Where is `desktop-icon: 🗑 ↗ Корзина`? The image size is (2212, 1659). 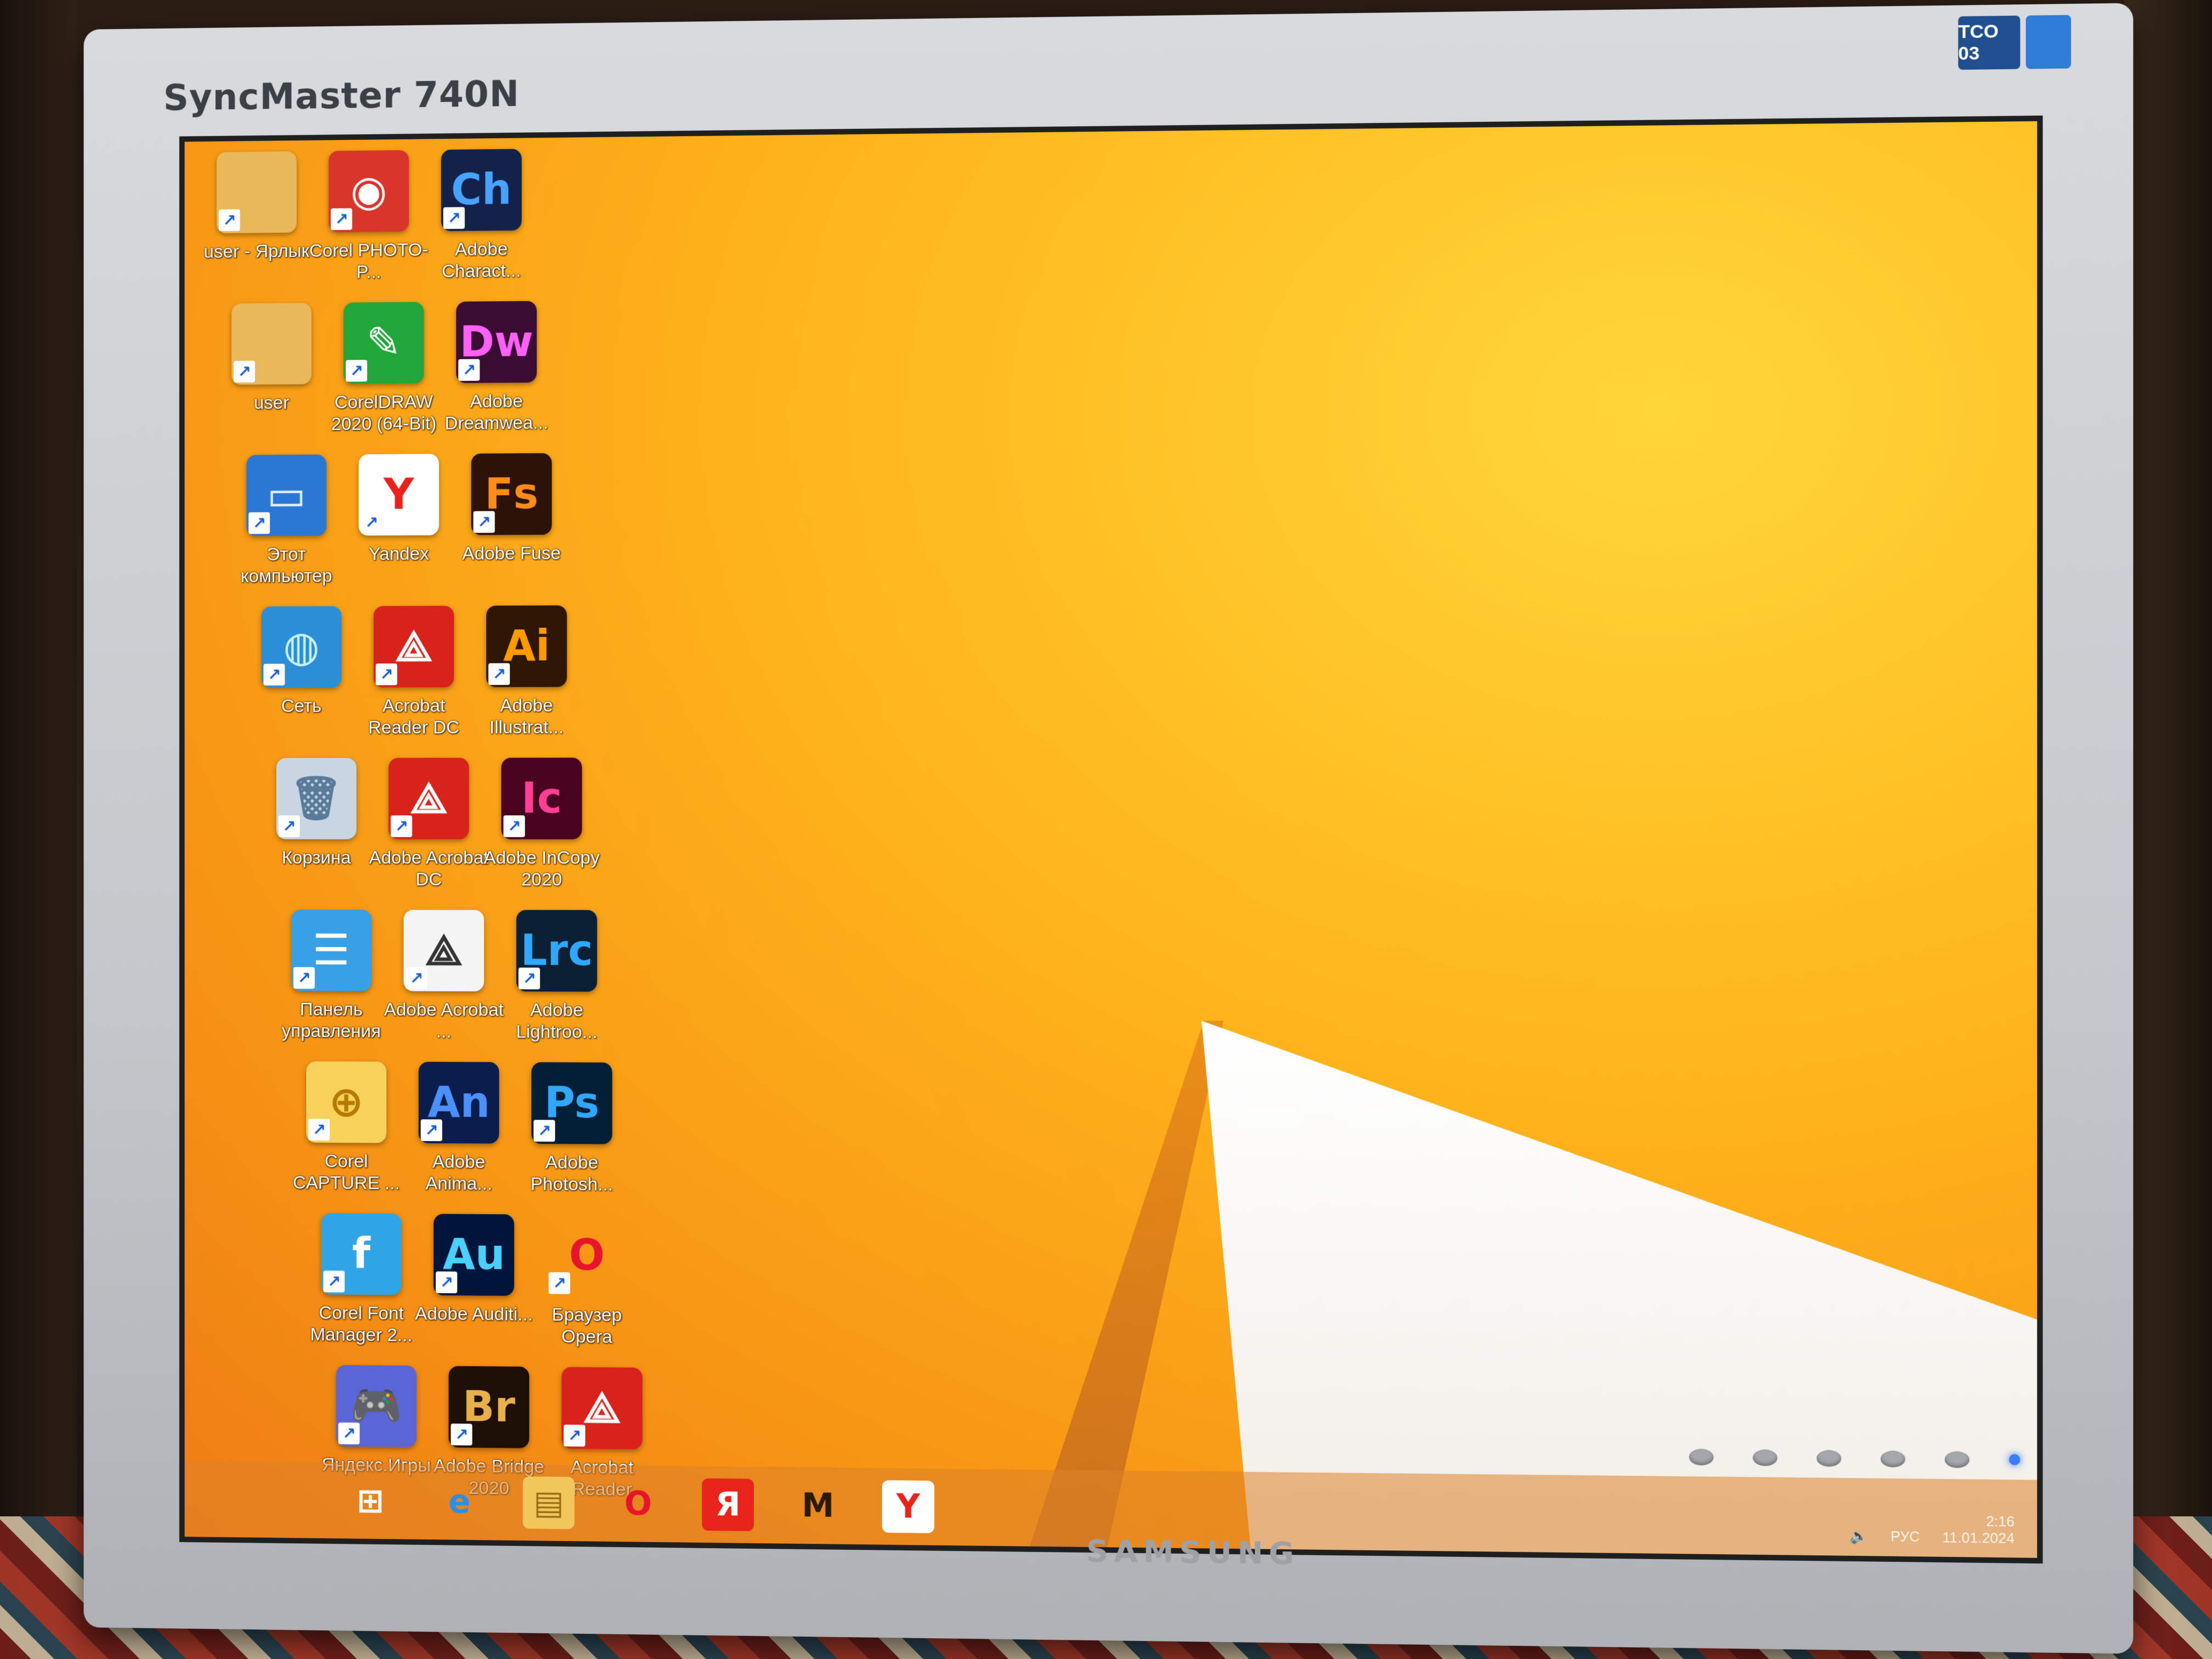
desktop-icon: 🗑 ↗ Корзина is located at coordinates (316, 837).